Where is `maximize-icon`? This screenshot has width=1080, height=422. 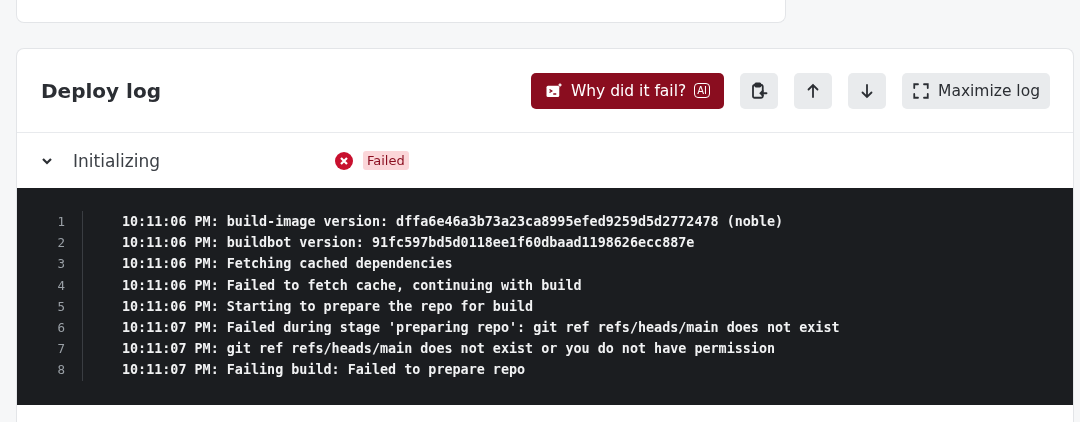 maximize-icon is located at coordinates (921, 90).